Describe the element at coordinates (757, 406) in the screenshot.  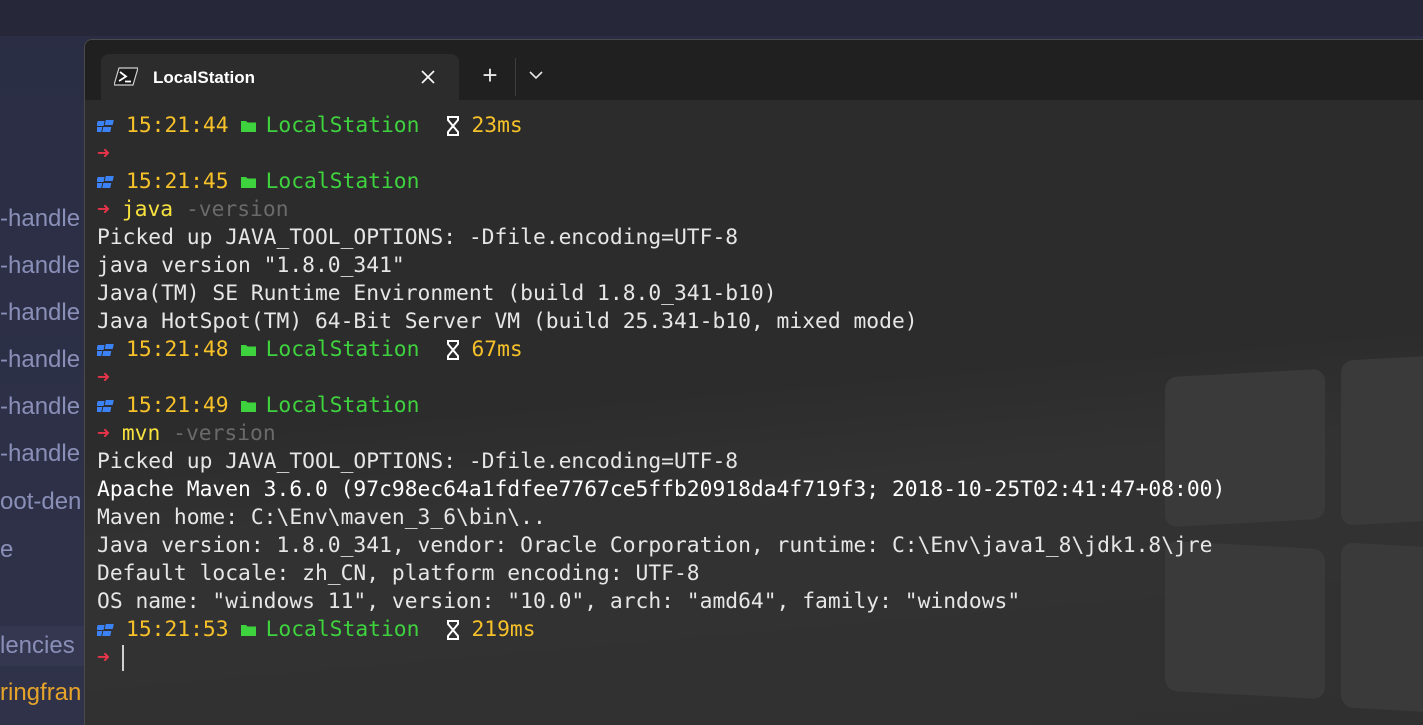
I see `prompt-line: 15:21:49 LocalStation` at that location.